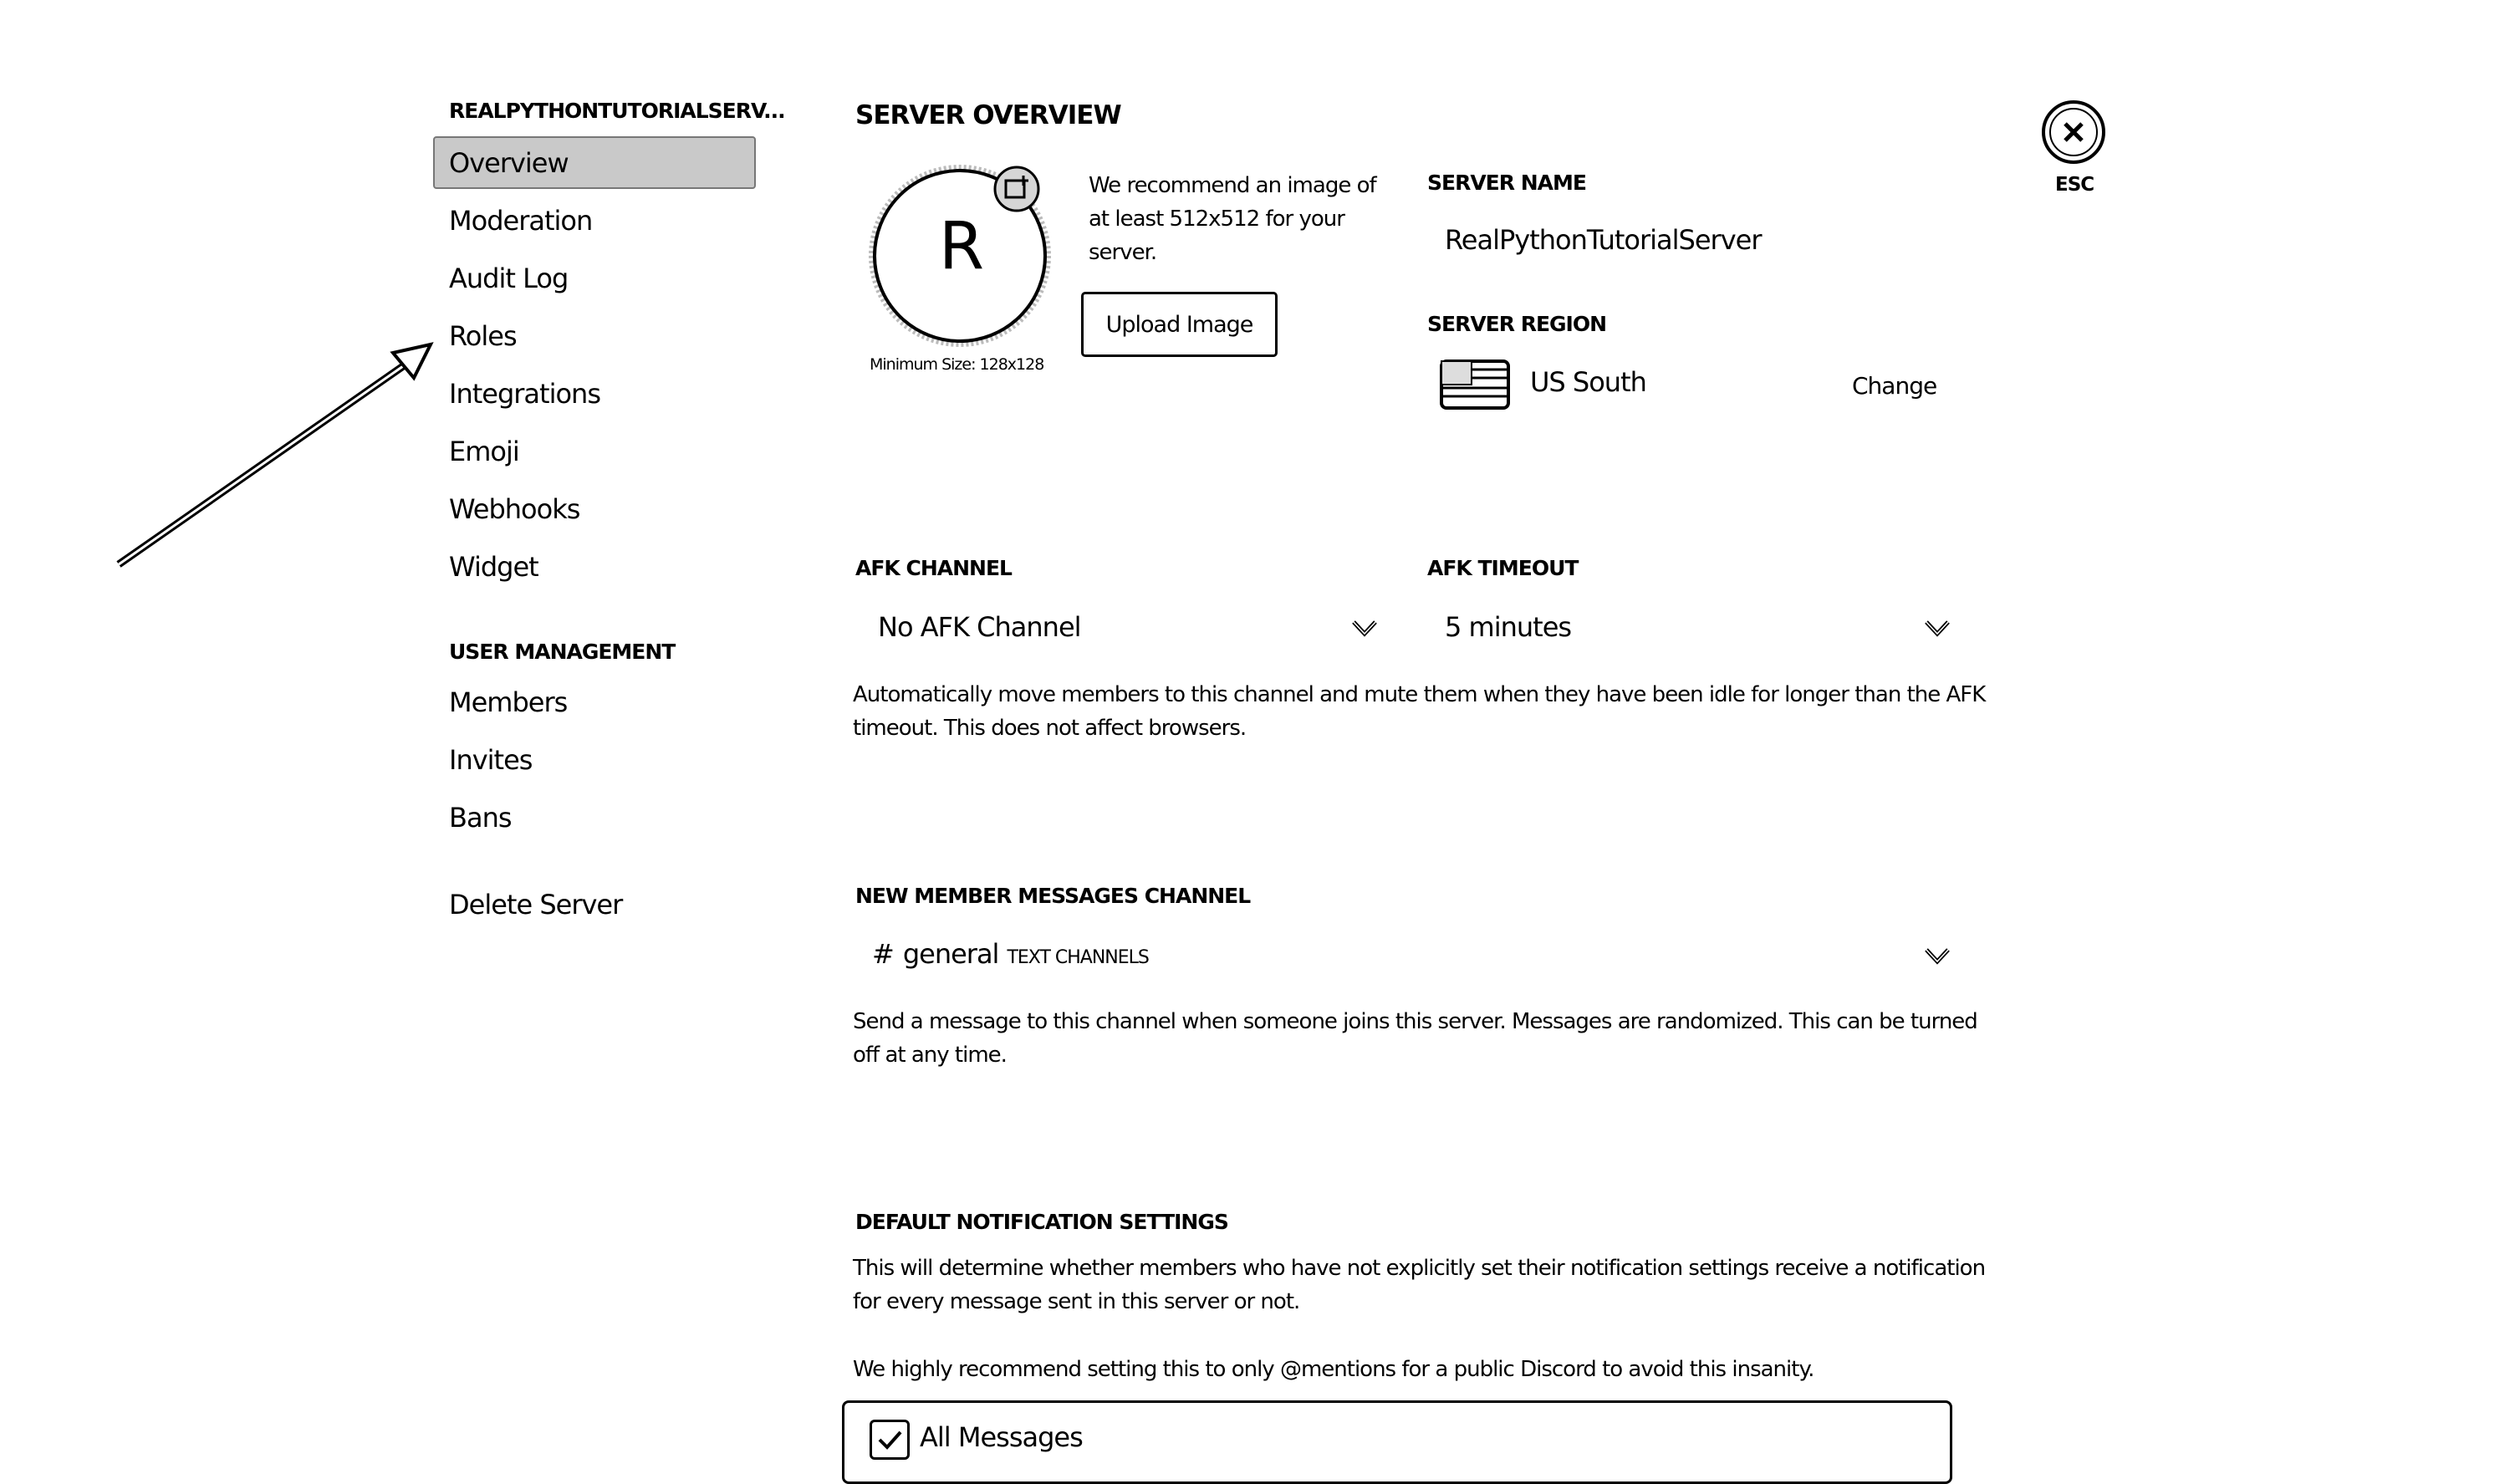 The width and height of the screenshot is (2510, 1484). What do you see at coordinates (1078, 957) in the screenshot?
I see `channel-category: TEXT CHANNELS` at bounding box center [1078, 957].